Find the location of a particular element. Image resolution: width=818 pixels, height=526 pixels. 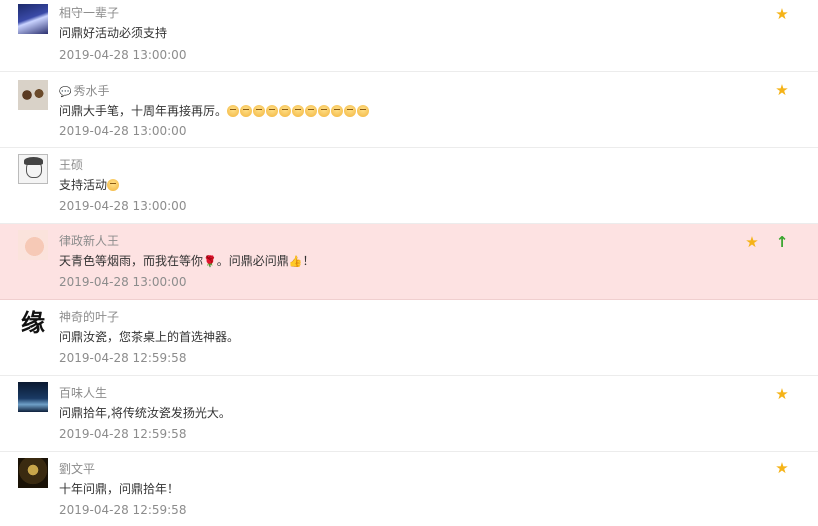

comment-text-part: ！ is located at coordinates (308, 261).